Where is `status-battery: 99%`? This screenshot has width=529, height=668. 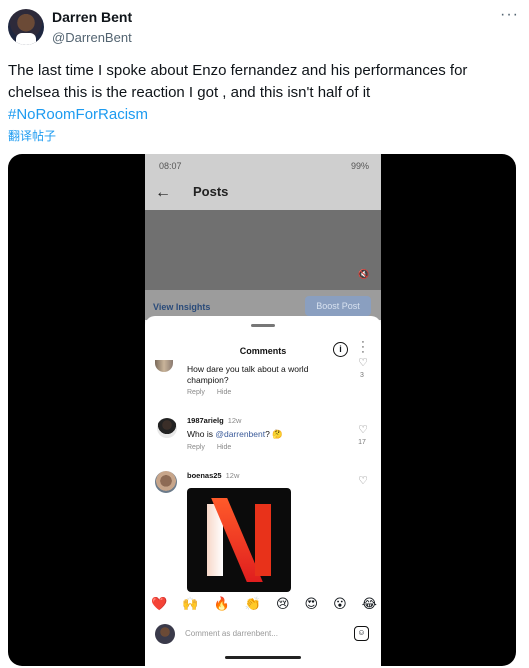 status-battery: 99% is located at coordinates (359, 166).